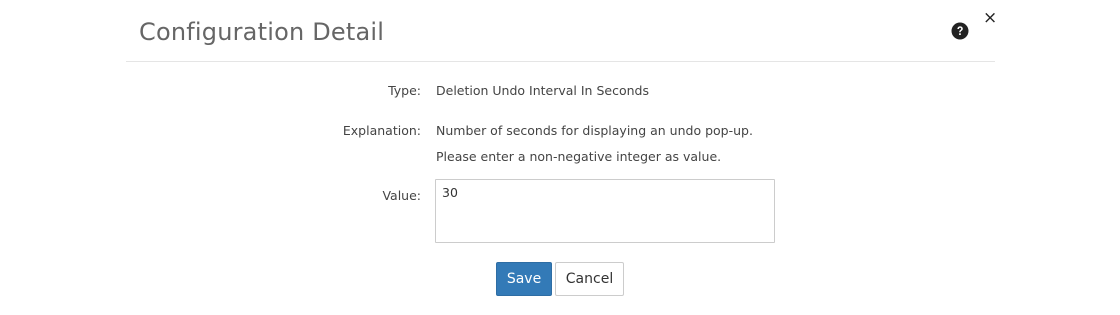 The image size is (1120, 315). What do you see at coordinates (589, 279) in the screenshot?
I see `cancel-button: Cancel` at bounding box center [589, 279].